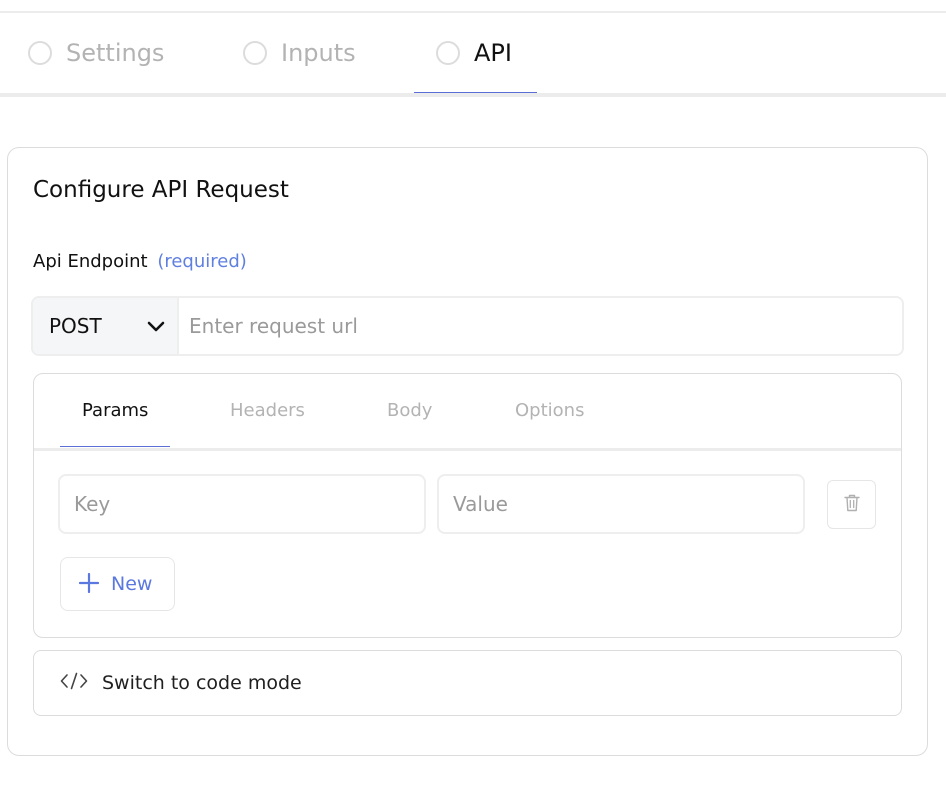 The height and width of the screenshot is (793, 946). I want to click on endpoint-input-group: POST, so click(467, 326).